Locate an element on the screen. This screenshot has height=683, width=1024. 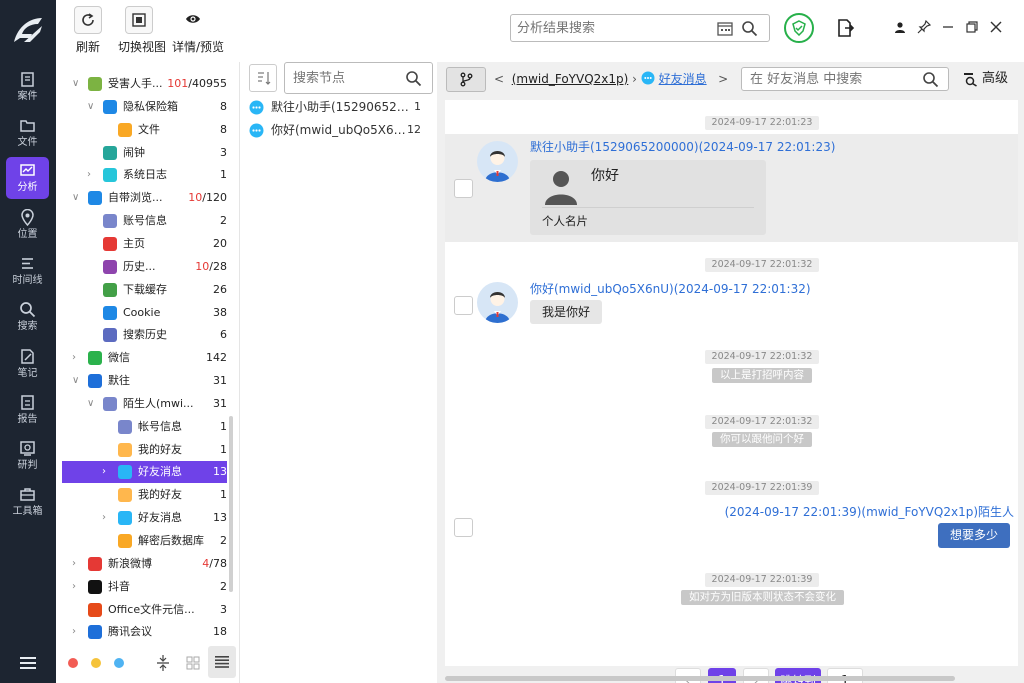
tree-node: › 抖音 2 is located at coordinates (144, 587).